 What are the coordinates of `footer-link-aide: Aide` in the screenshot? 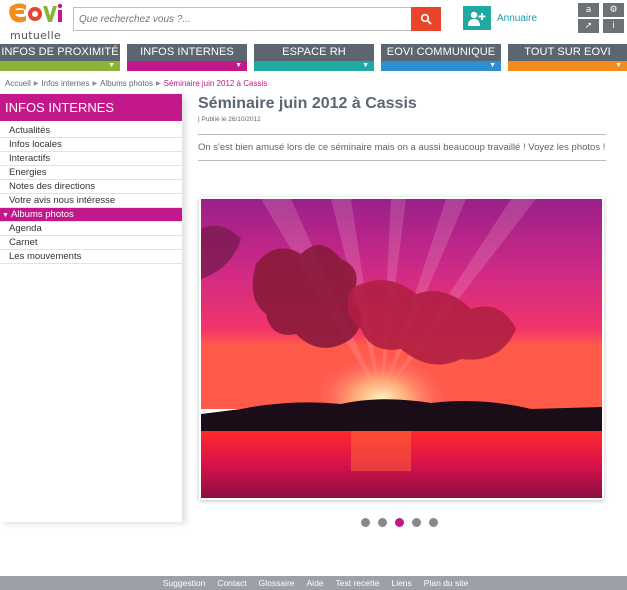 It's located at (315, 583).